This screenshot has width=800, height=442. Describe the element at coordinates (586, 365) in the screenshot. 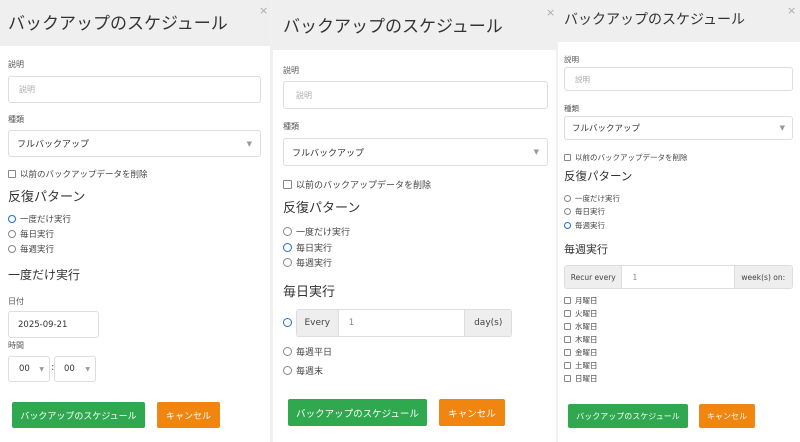

I see `day-label: 土曜日` at that location.